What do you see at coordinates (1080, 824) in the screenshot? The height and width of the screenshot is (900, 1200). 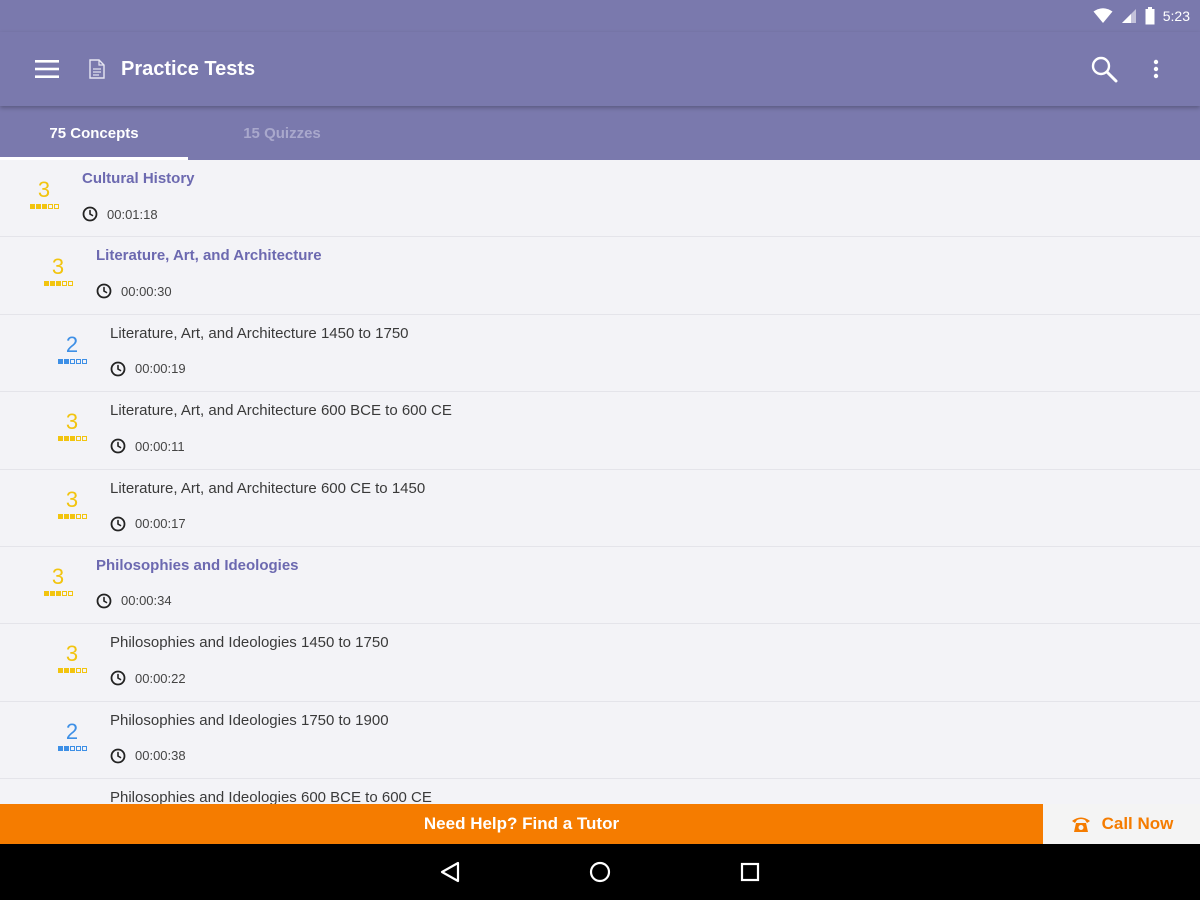 I see `phone-icon` at bounding box center [1080, 824].